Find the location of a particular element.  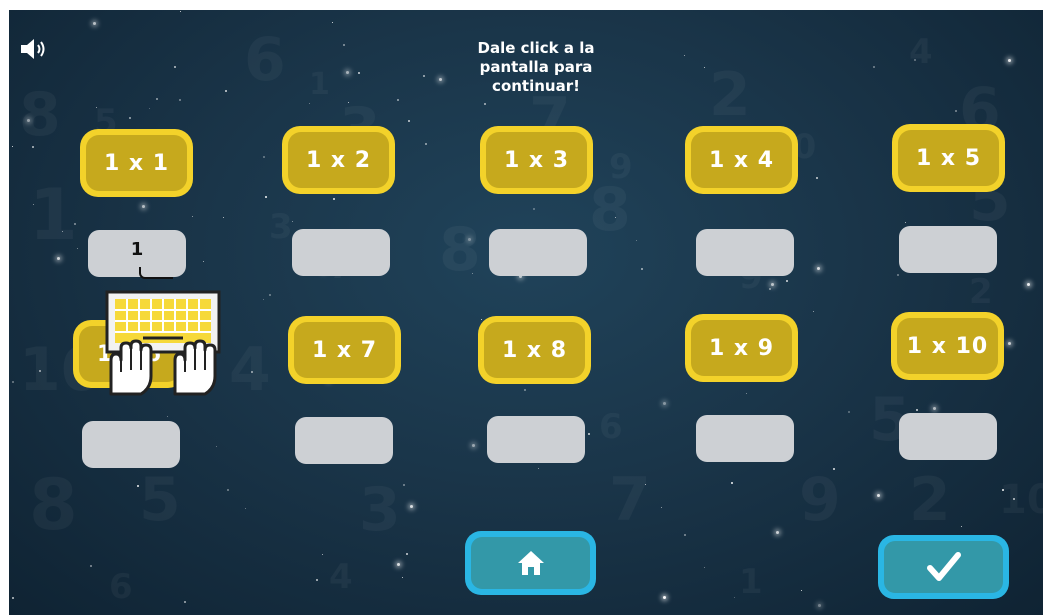

background-number: 4 is located at coordinates (921, 52).